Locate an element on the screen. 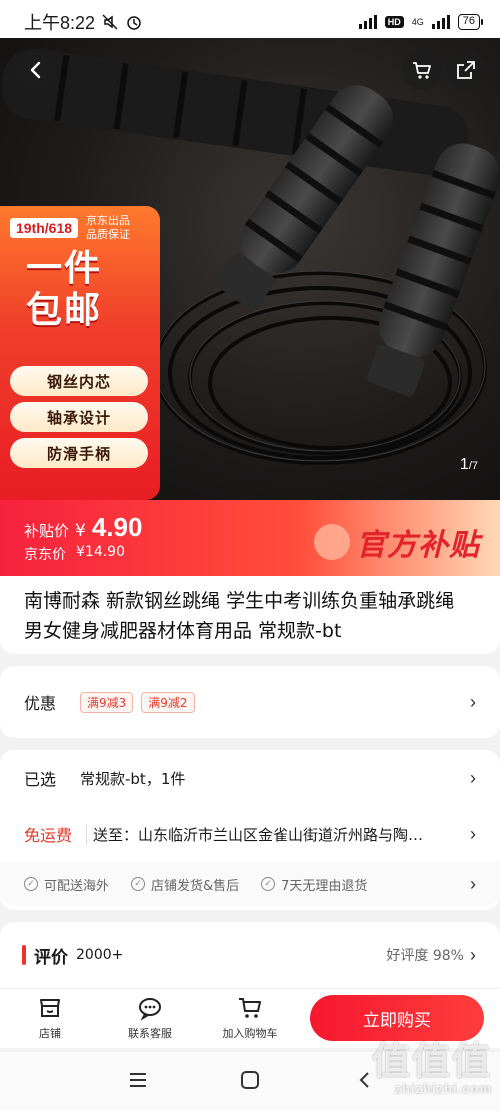 The height and width of the screenshot is (1111, 500). brand-line-1: 京东出品 is located at coordinates (108, 220).